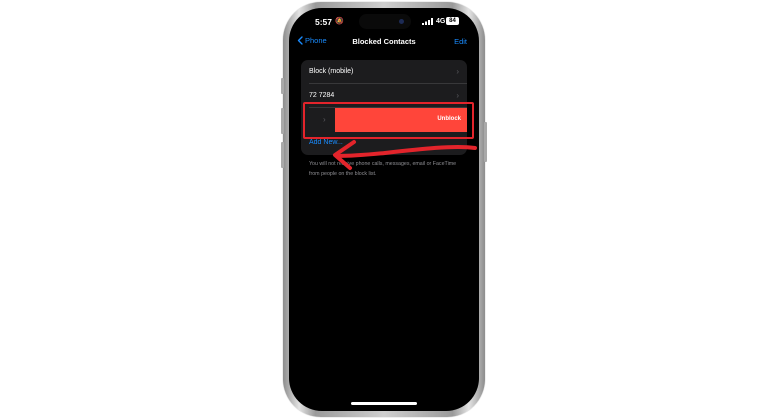 This screenshot has height=419, width=768. I want to click on volume-down-button, so click(282, 155).